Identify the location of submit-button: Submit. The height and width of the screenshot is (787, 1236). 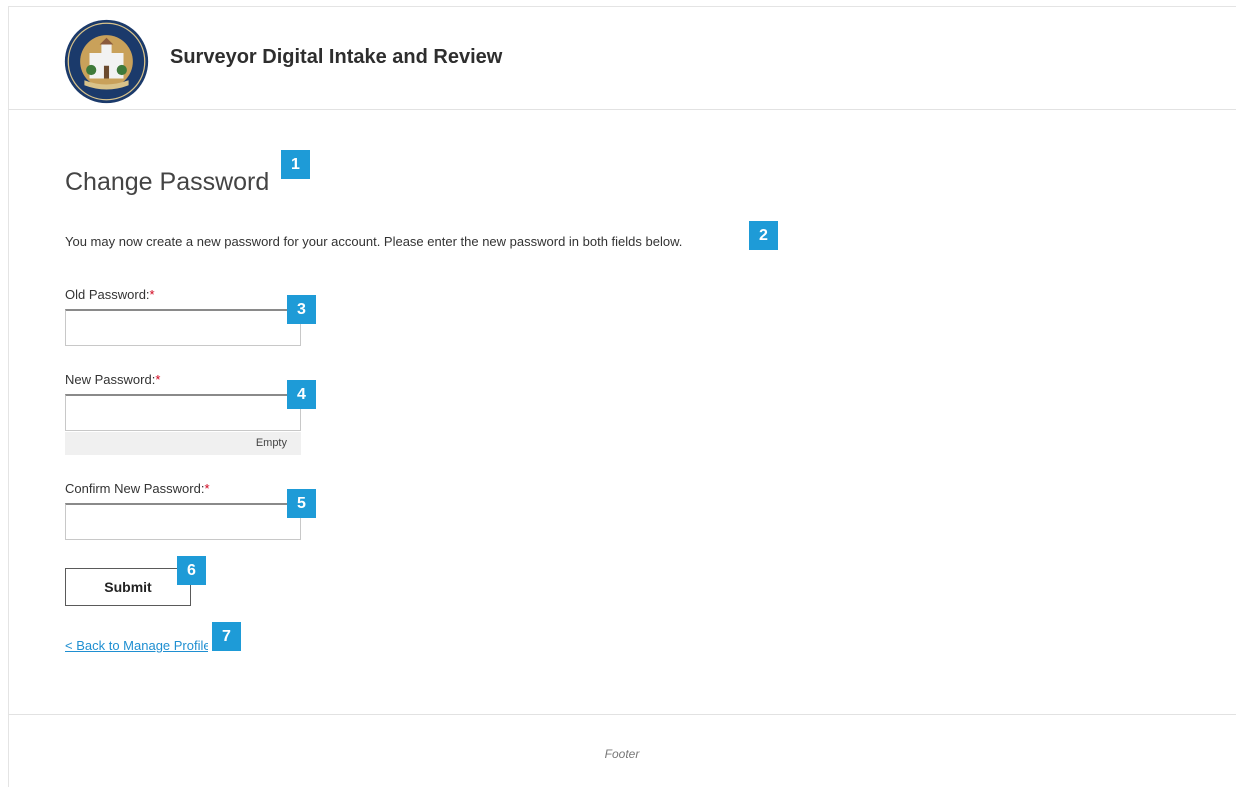
(128, 587).